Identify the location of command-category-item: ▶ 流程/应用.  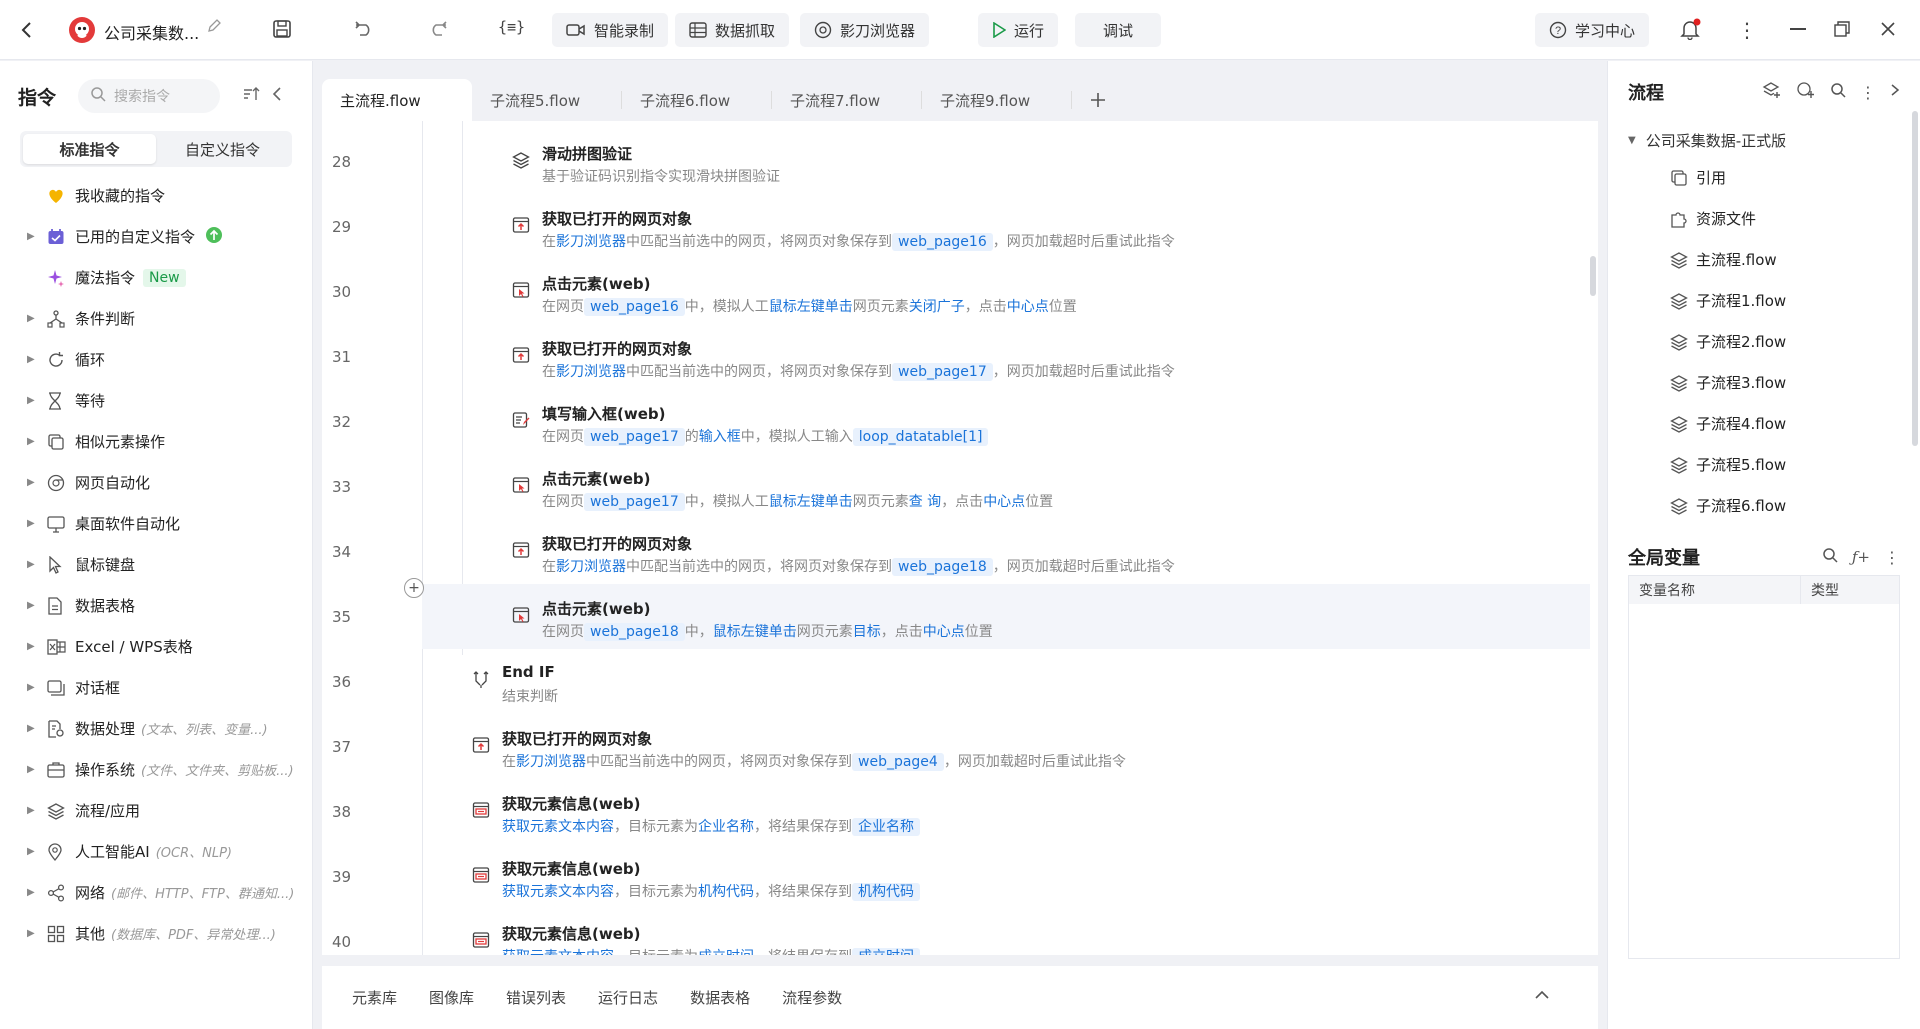
(156, 810).